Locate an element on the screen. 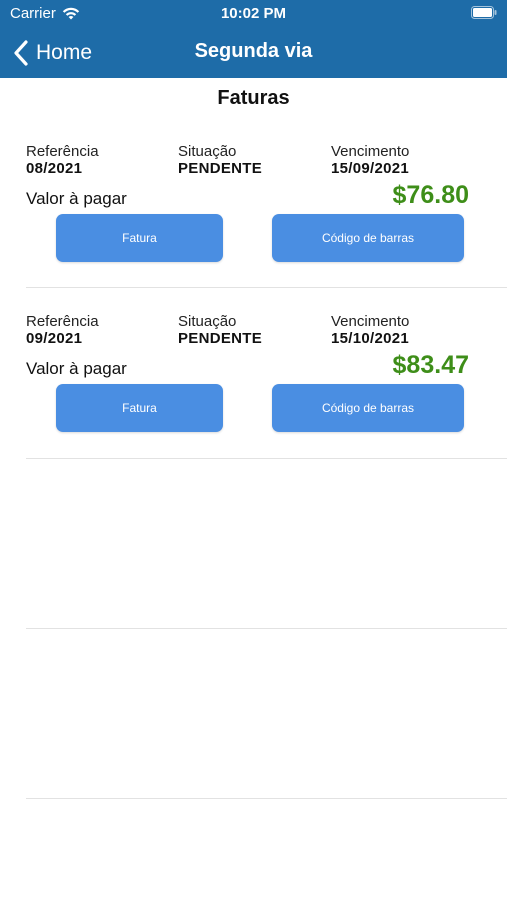 Image resolution: width=507 pixels, height=900 pixels. page-title: Faturas is located at coordinates (253, 98).